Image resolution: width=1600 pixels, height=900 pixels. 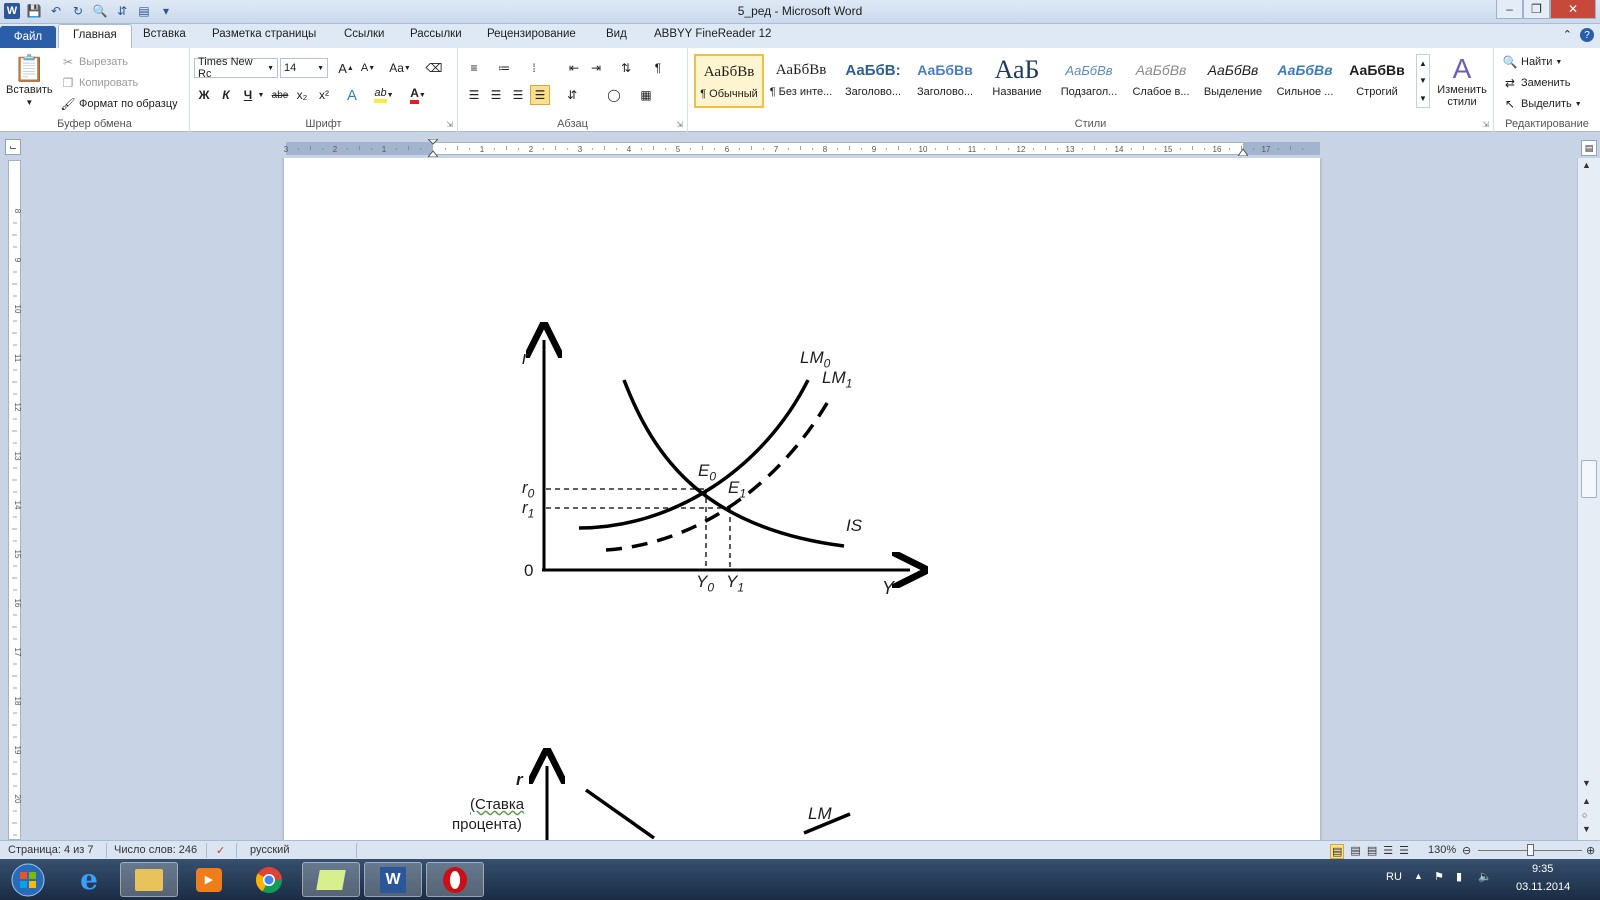 I want to click on align-right-icon: ☰, so click(x=518, y=95).